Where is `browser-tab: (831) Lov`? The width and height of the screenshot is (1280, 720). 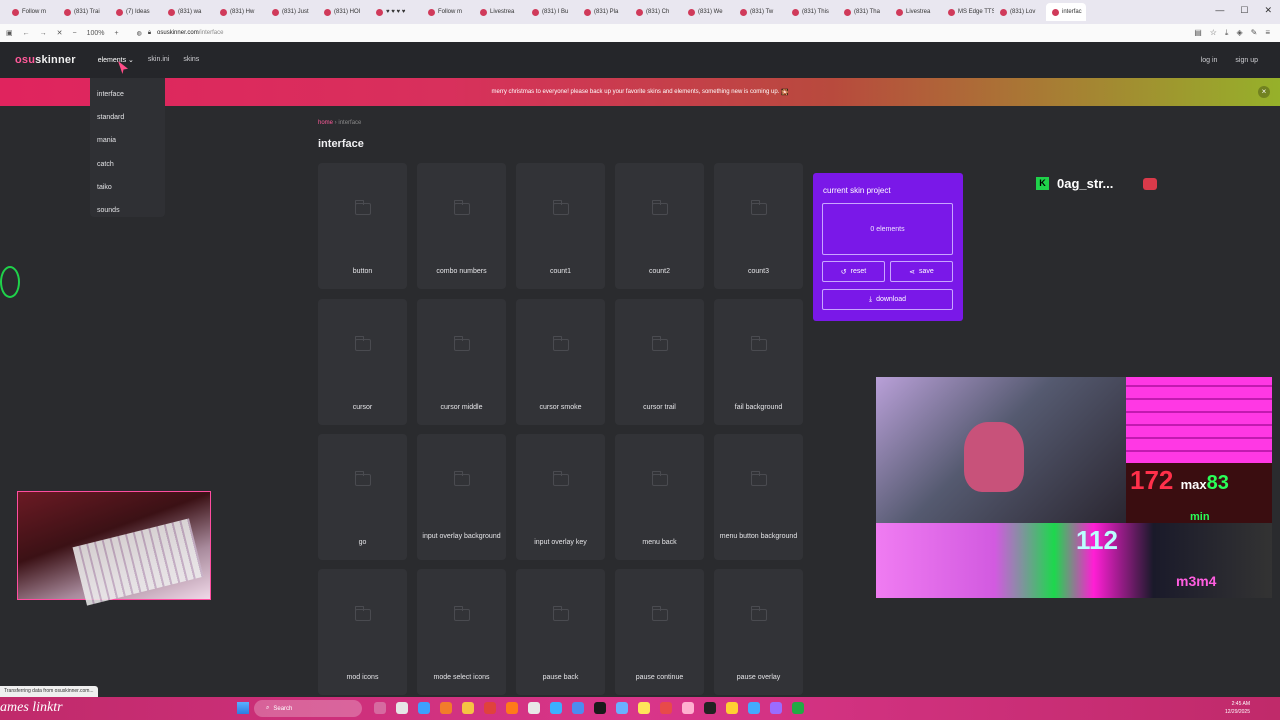
browser-tab: (831) Lov is located at coordinates (1020, 12).